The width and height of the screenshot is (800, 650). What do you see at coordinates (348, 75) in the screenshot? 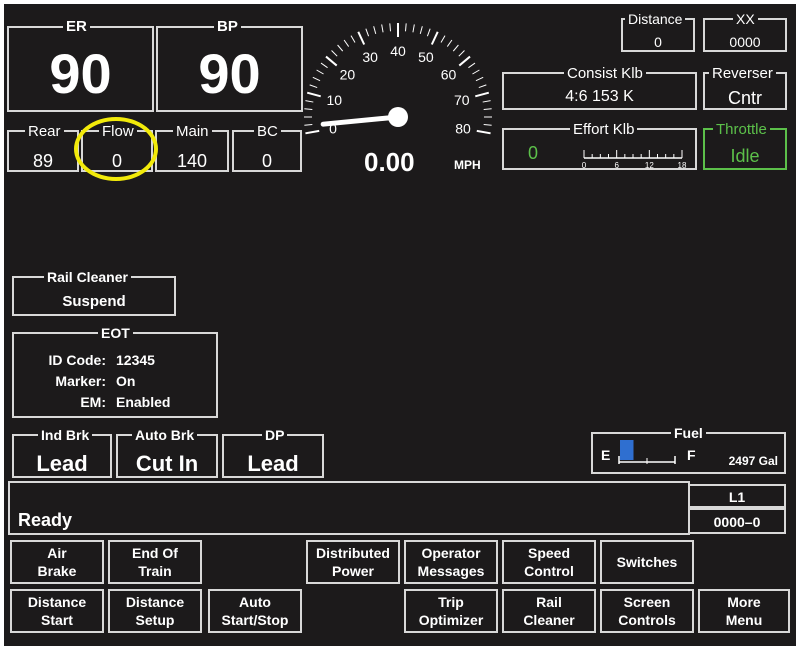
I see `speedometer-tick-label: 20` at bounding box center [348, 75].